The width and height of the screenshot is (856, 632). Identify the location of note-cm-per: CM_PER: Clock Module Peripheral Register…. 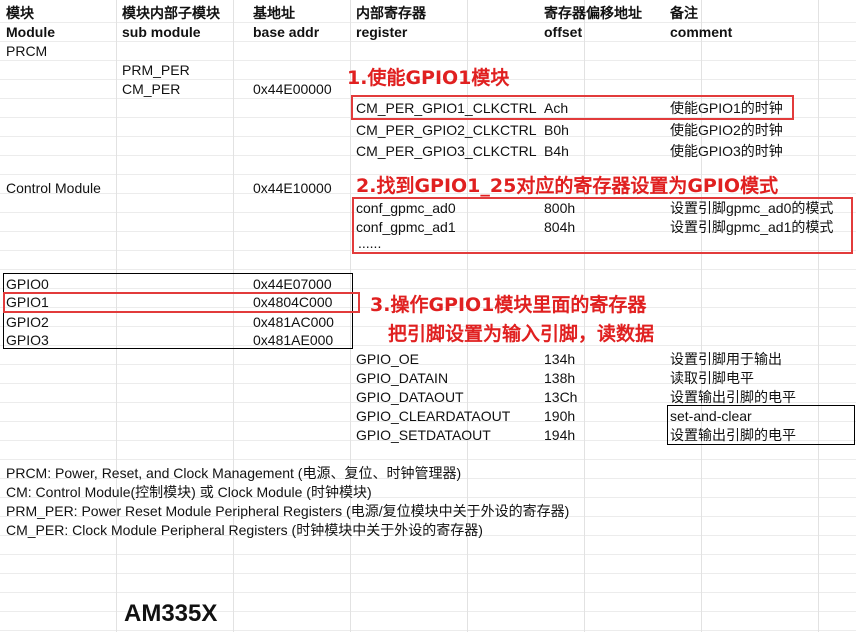
(244, 530).